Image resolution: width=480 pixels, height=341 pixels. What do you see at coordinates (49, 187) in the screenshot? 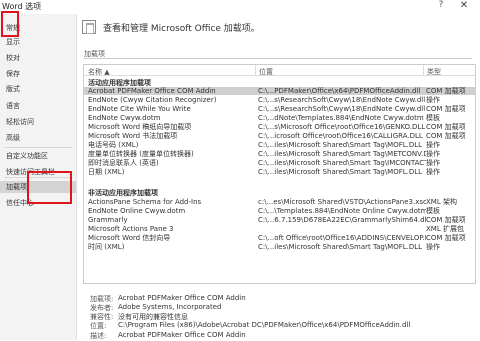
I see `highlight-box-addins` at bounding box center [49, 187].